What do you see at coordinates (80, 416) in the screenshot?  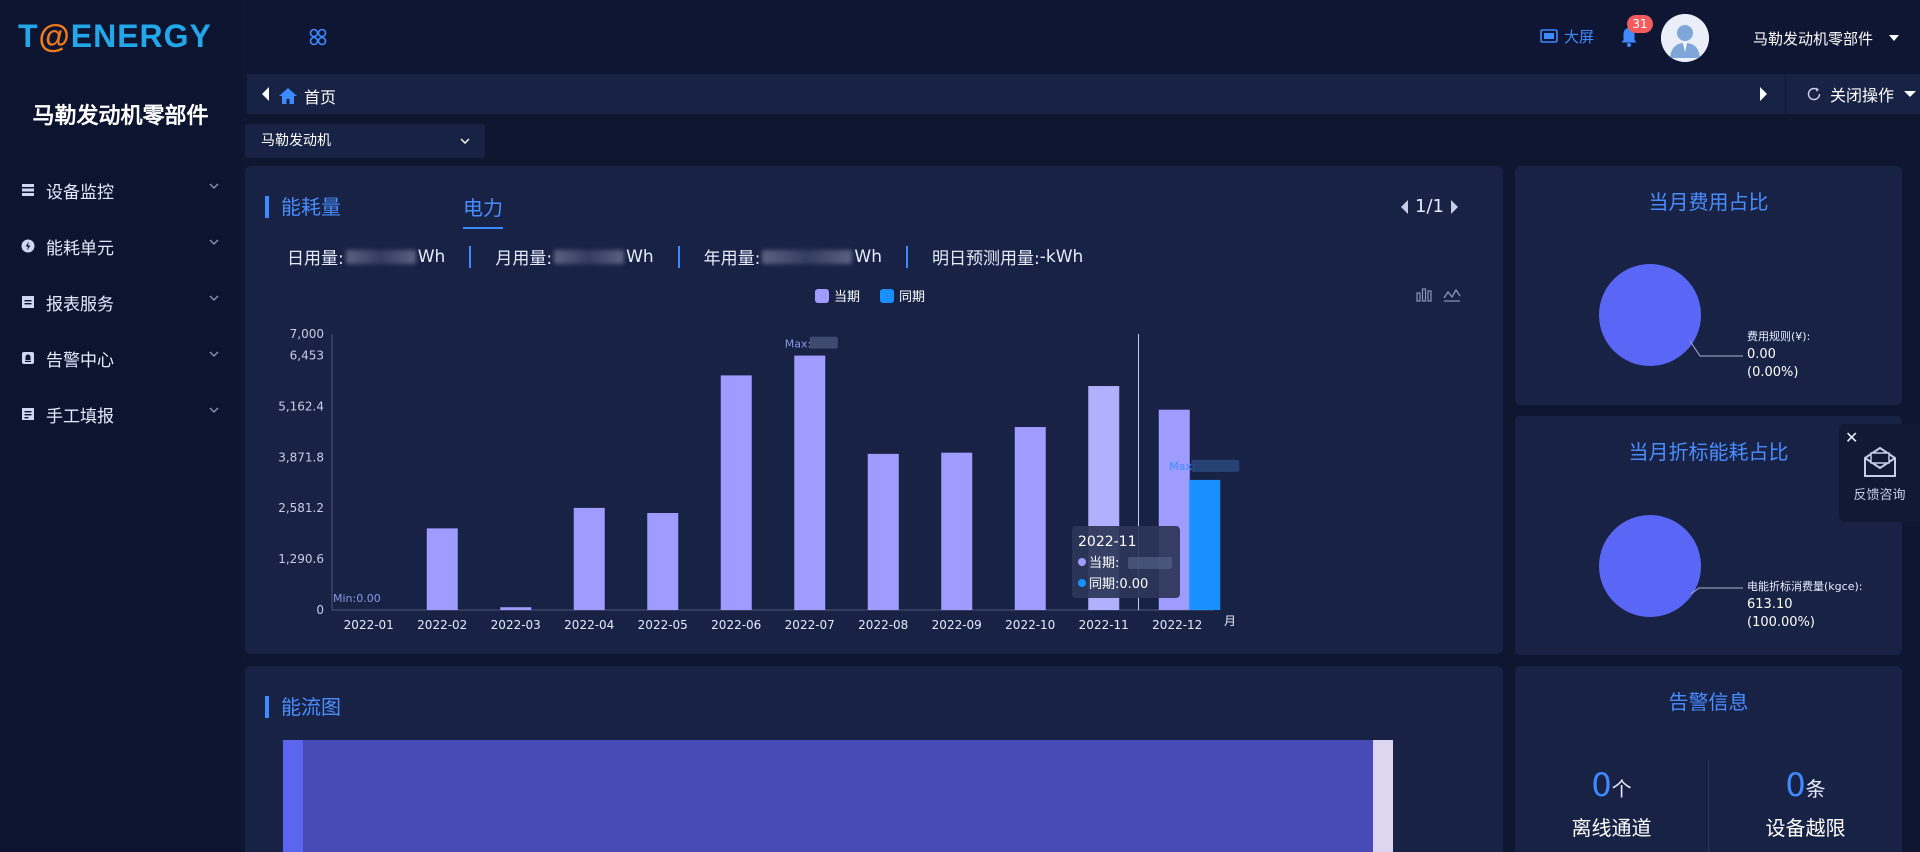 I see `sidebar-item-label: 手工填报` at bounding box center [80, 416].